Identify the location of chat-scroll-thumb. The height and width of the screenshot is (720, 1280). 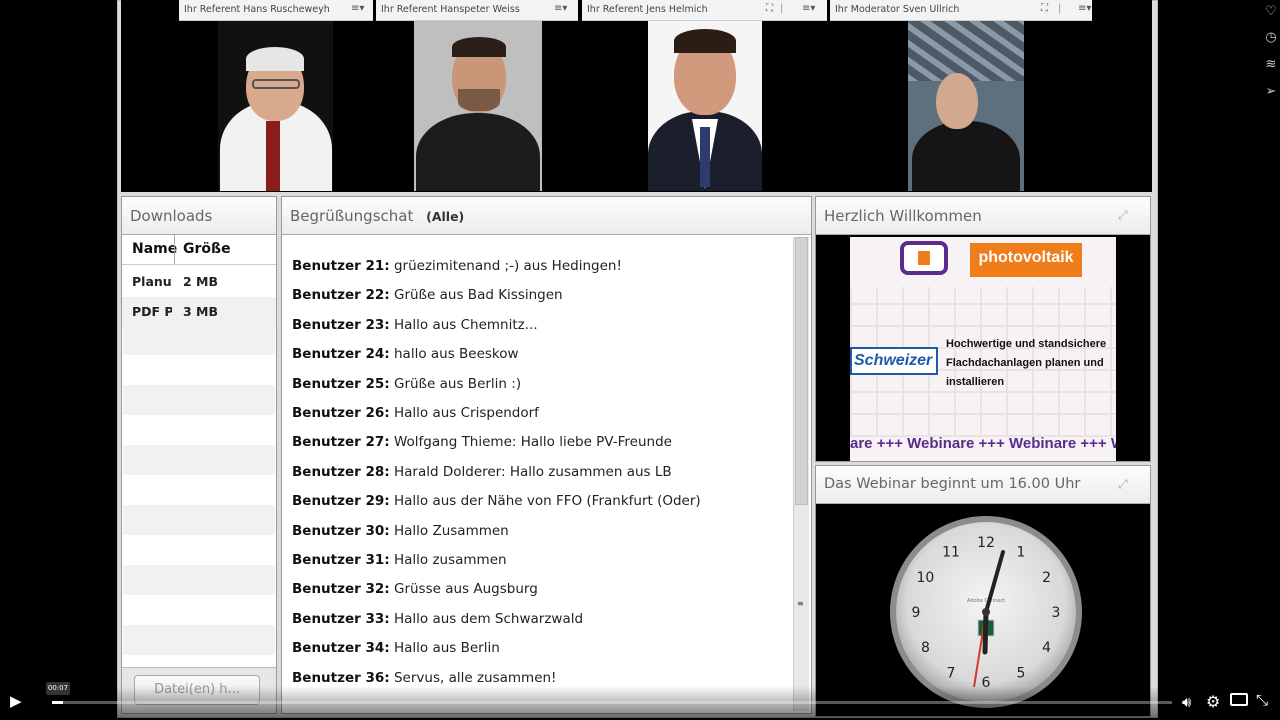
(801, 371).